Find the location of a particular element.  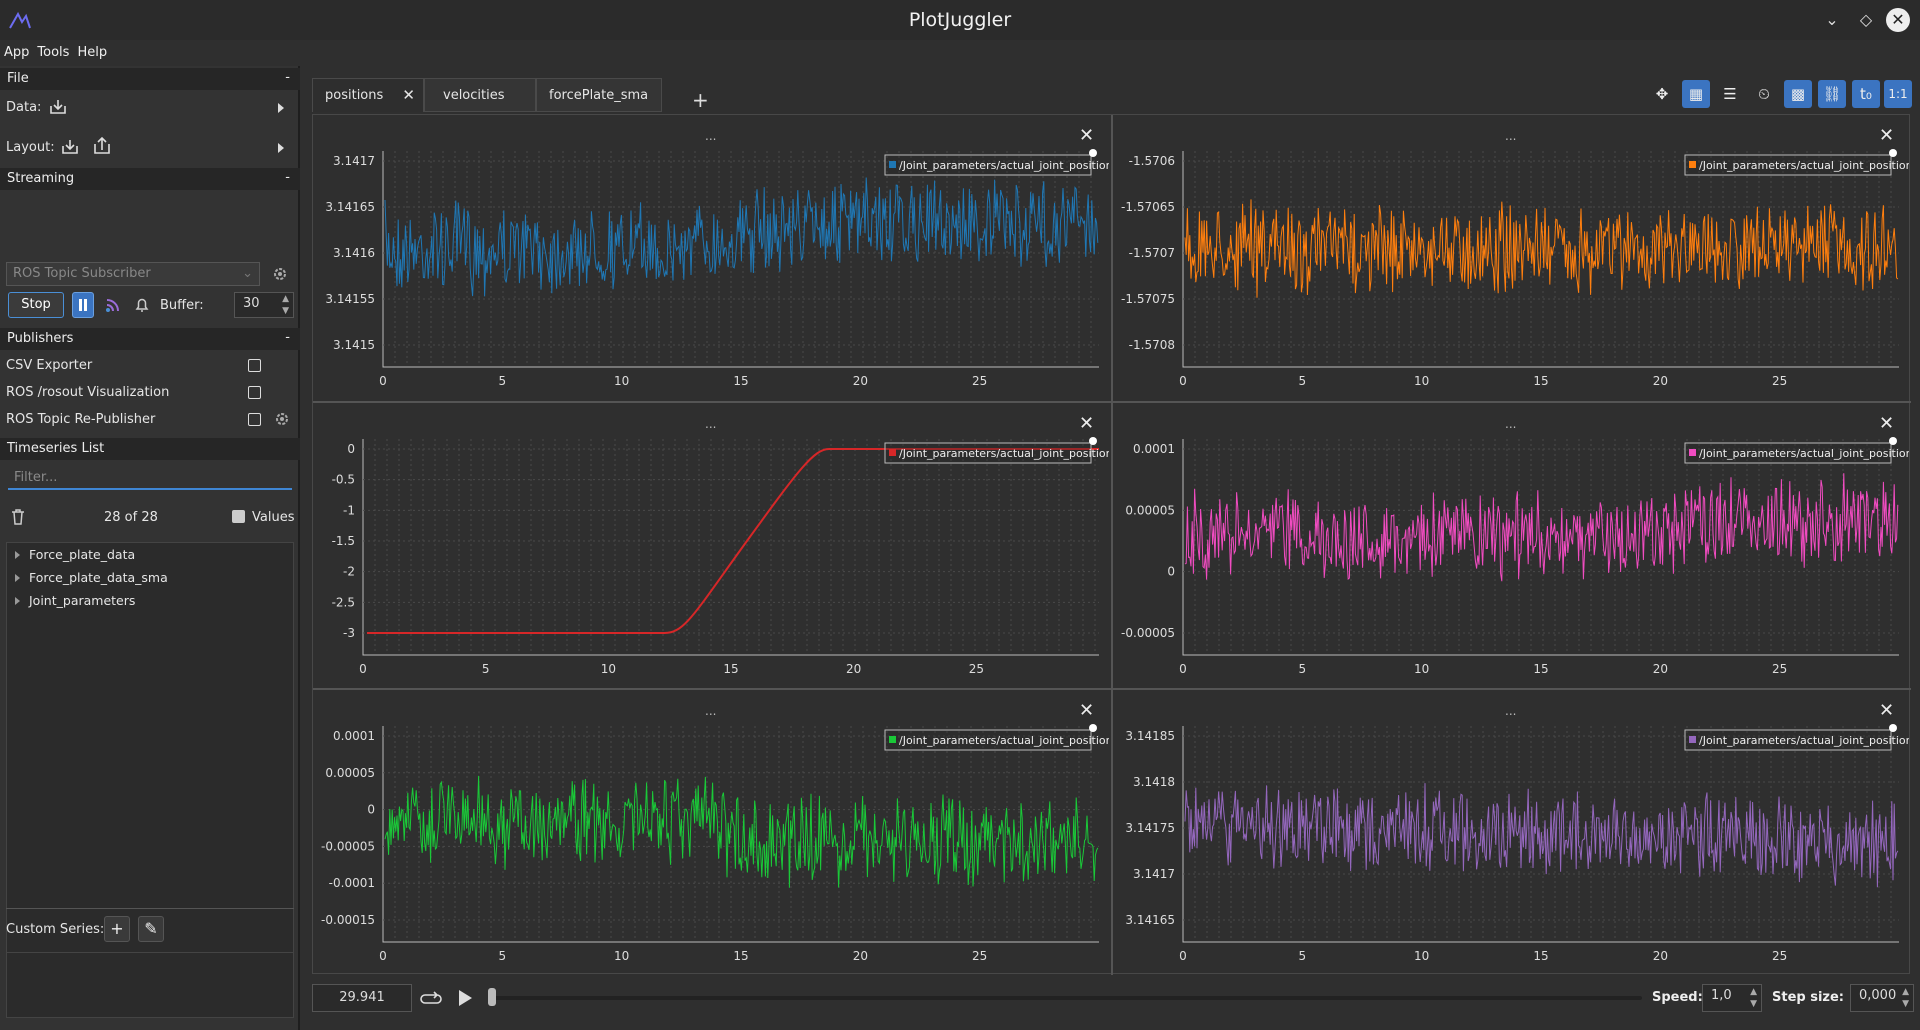

y-tick-label: -1.5 is located at coordinates (343, 541).